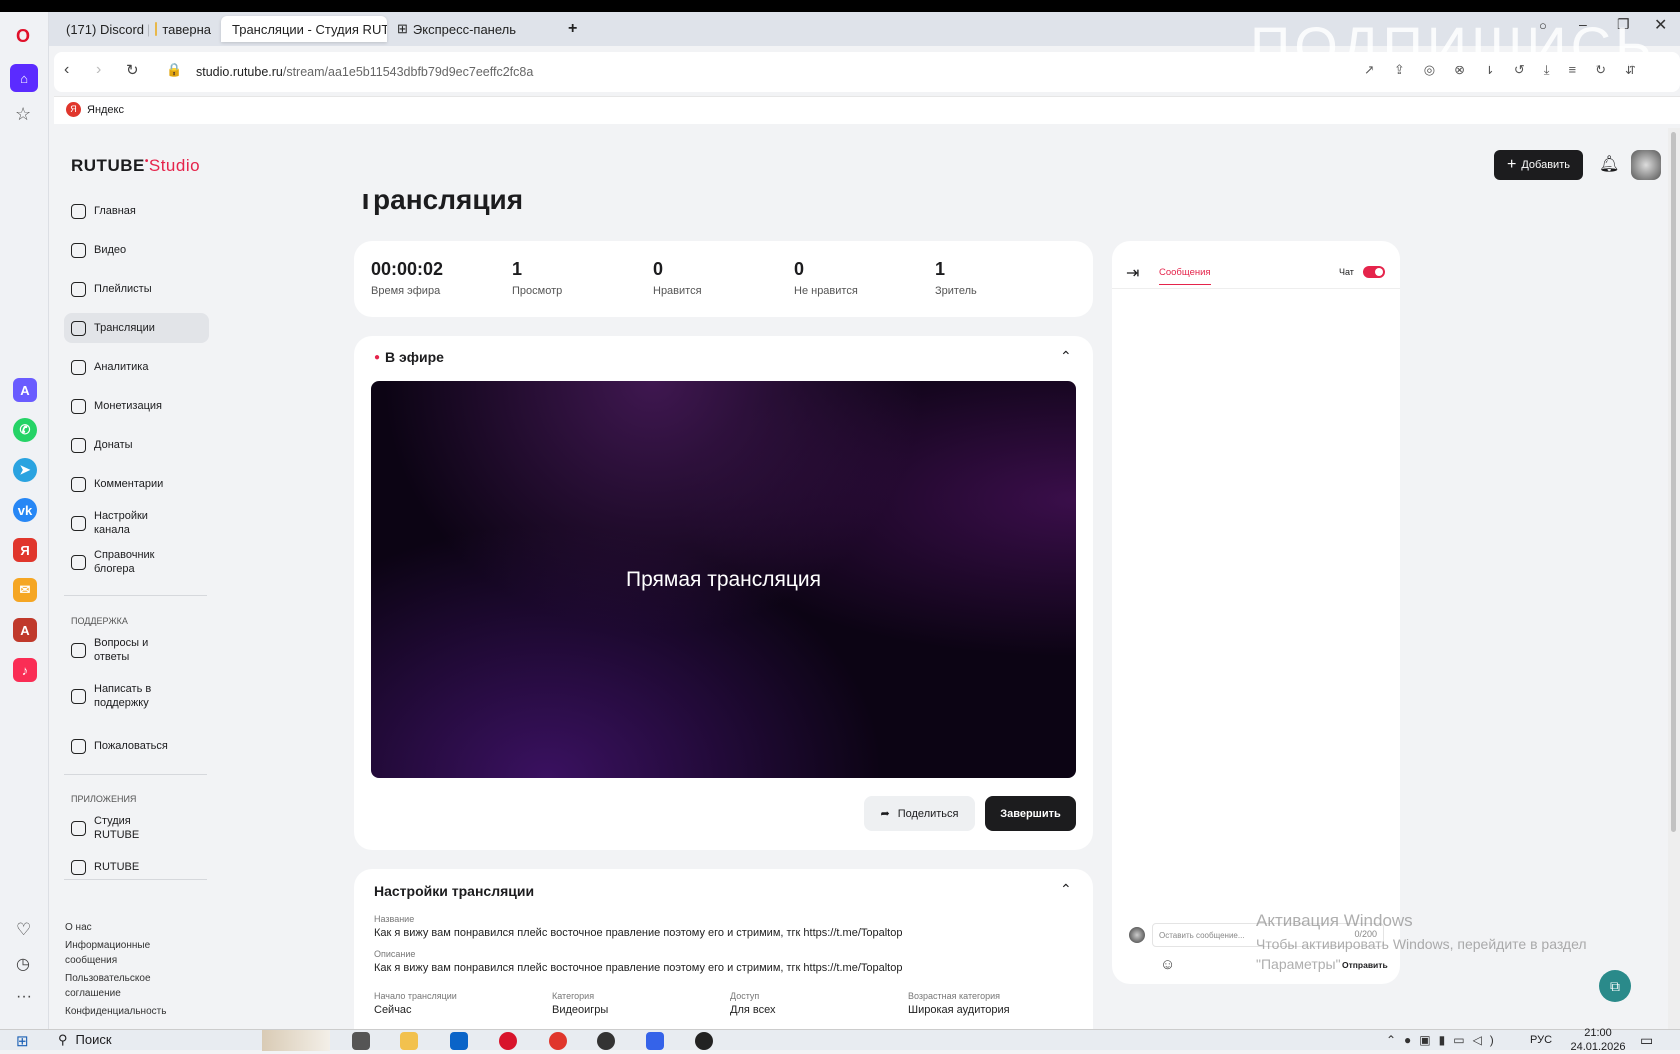 The height and width of the screenshot is (1054, 1680). What do you see at coordinates (919, 813) in the screenshot?
I see `share-button: ➦ Поделиться` at bounding box center [919, 813].